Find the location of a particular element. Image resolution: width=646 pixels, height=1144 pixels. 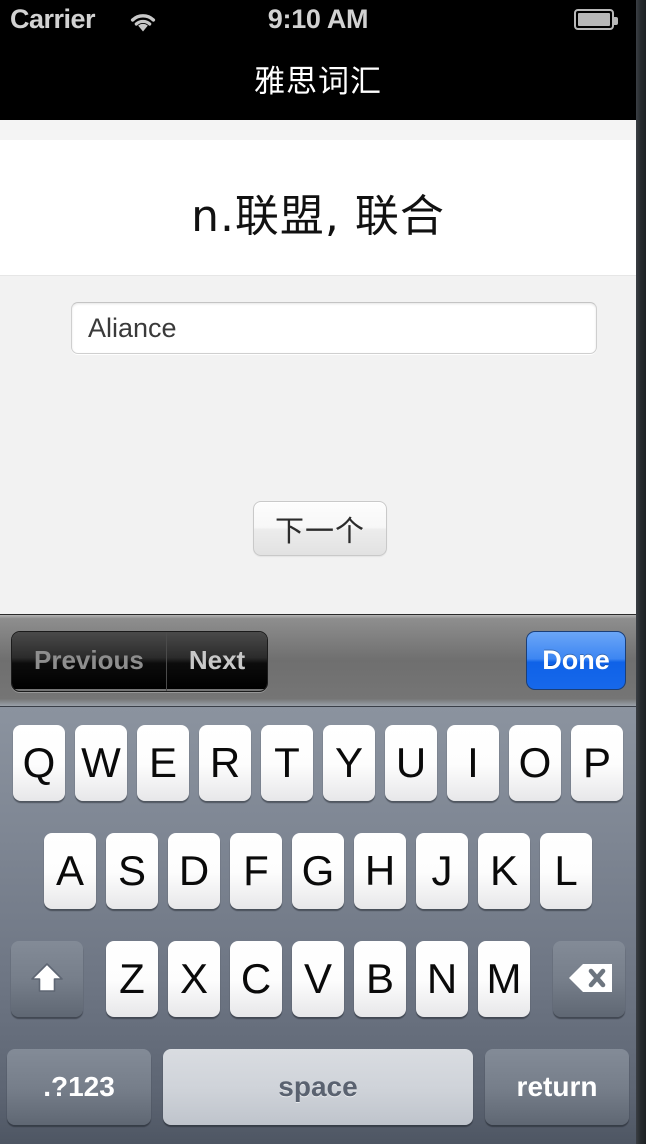

key-x: X is located at coordinates (194, 979).